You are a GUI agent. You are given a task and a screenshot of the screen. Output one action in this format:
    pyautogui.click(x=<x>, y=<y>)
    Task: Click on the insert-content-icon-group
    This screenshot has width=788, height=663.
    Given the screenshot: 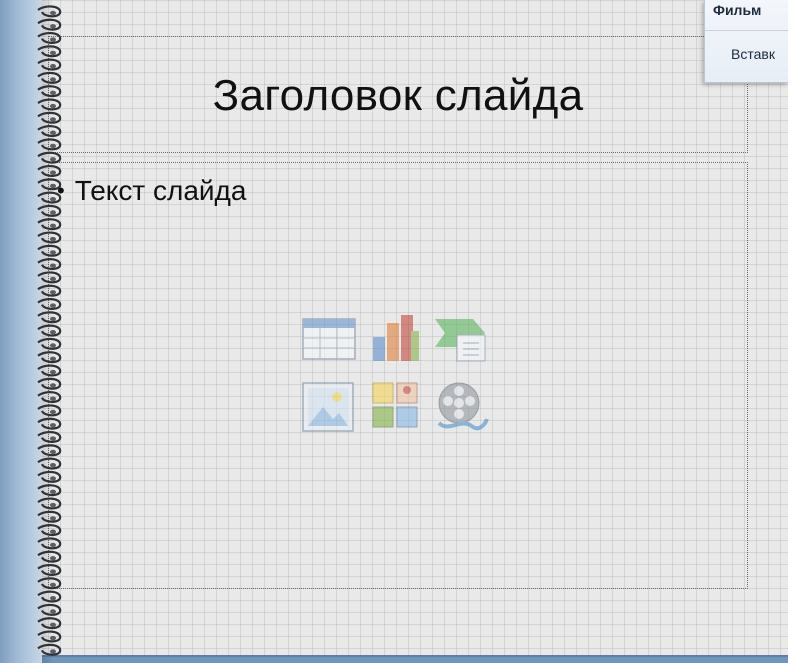 What is the action you would take?
    pyautogui.click(x=396, y=377)
    